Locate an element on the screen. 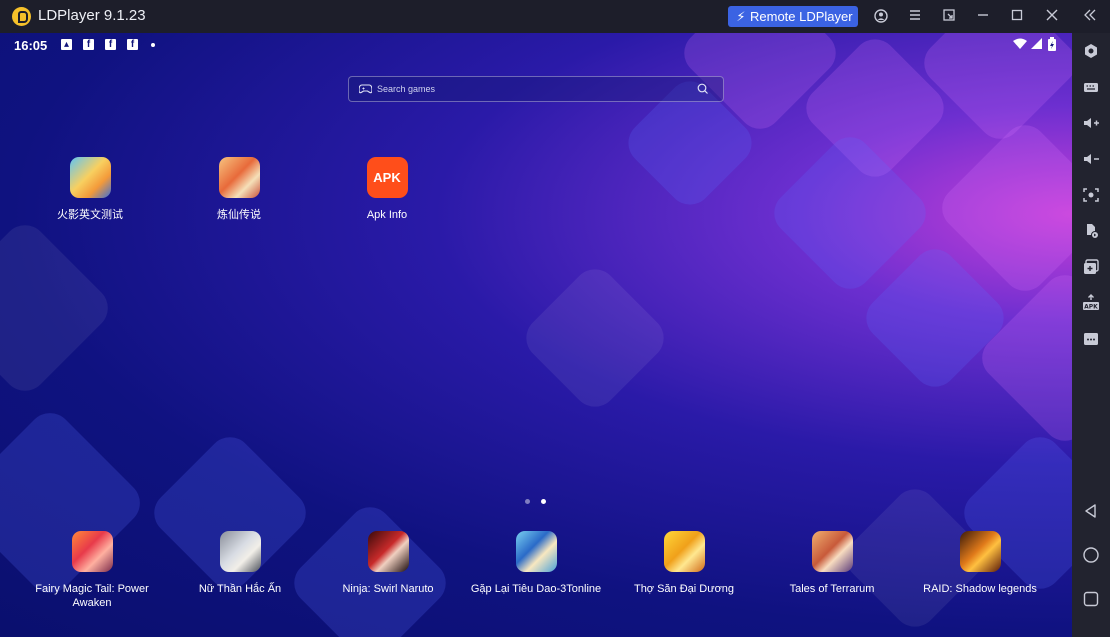 The width and height of the screenshot is (1110, 637). title-bar: LDPlayer 9.1.23 ⚡ Remote LDPlayer is located at coordinates (555, 16).